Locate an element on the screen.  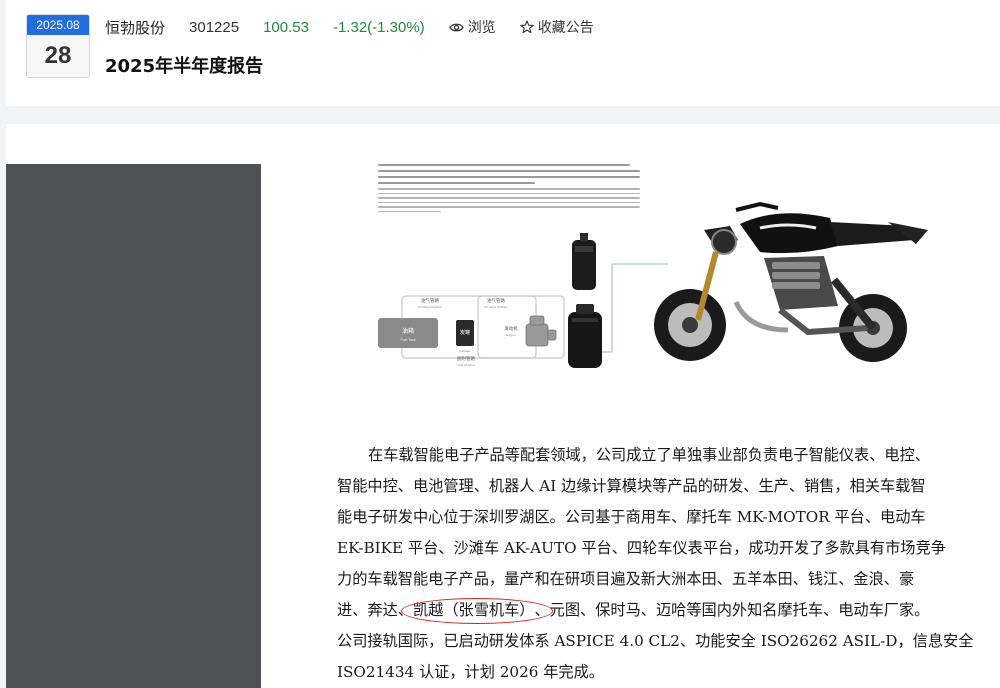
favorite-label: 收藏公告 is located at coordinates (565, 28).